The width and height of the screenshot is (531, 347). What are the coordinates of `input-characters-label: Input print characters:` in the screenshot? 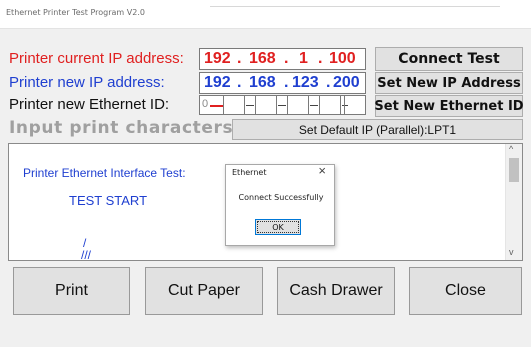 It's located at (125, 128).